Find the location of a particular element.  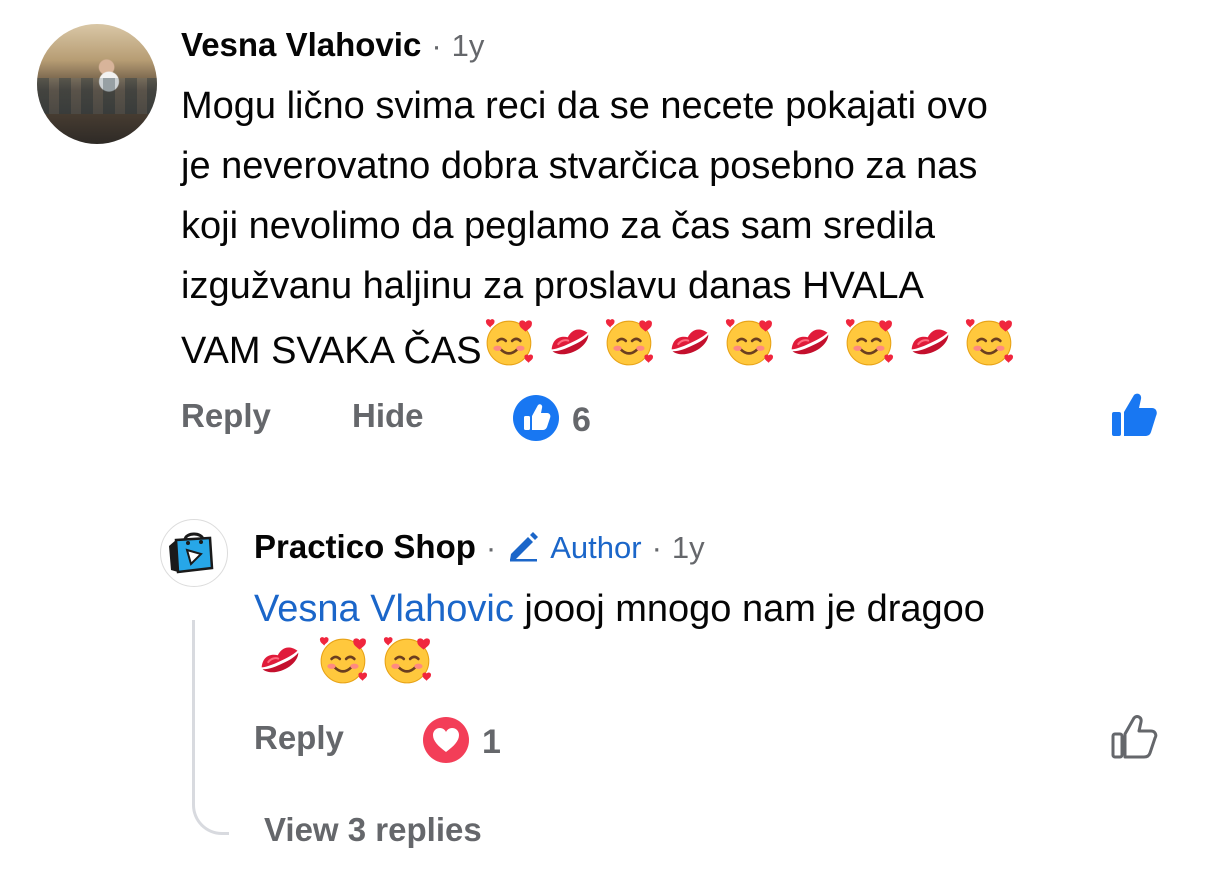

reaction-count: 6 is located at coordinates (581, 420).